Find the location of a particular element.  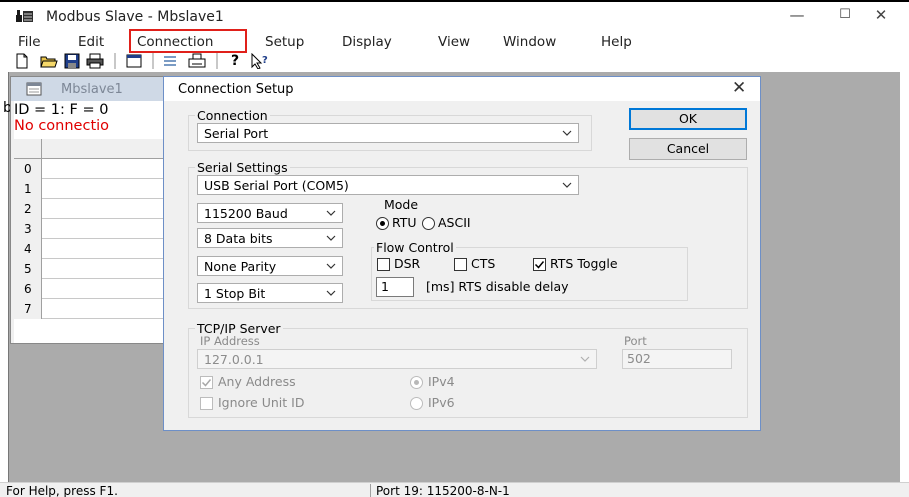

window-icon is located at coordinates (135, 61).